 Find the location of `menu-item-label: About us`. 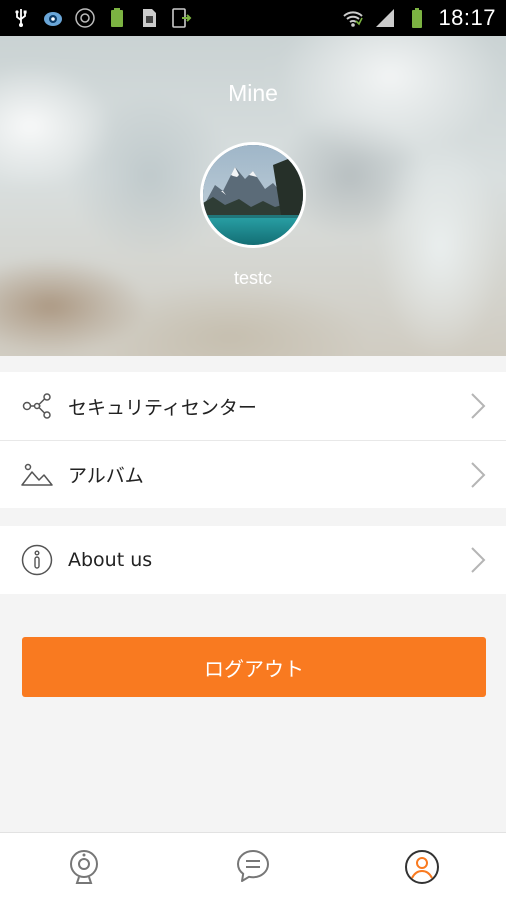

menu-item-label: About us is located at coordinates (110, 560).